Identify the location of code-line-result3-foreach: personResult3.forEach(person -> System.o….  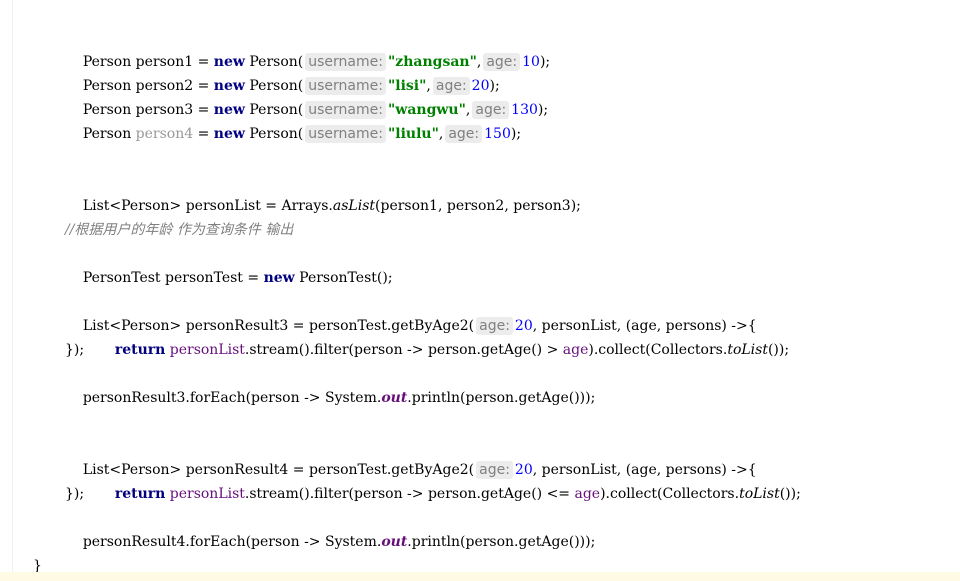
(330, 384).